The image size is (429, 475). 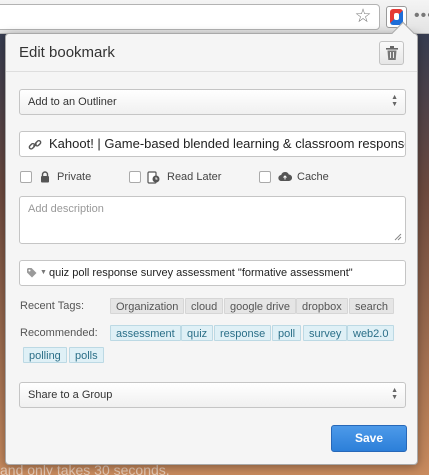 What do you see at coordinates (35, 144) in the screenshot?
I see `link-icon` at bounding box center [35, 144].